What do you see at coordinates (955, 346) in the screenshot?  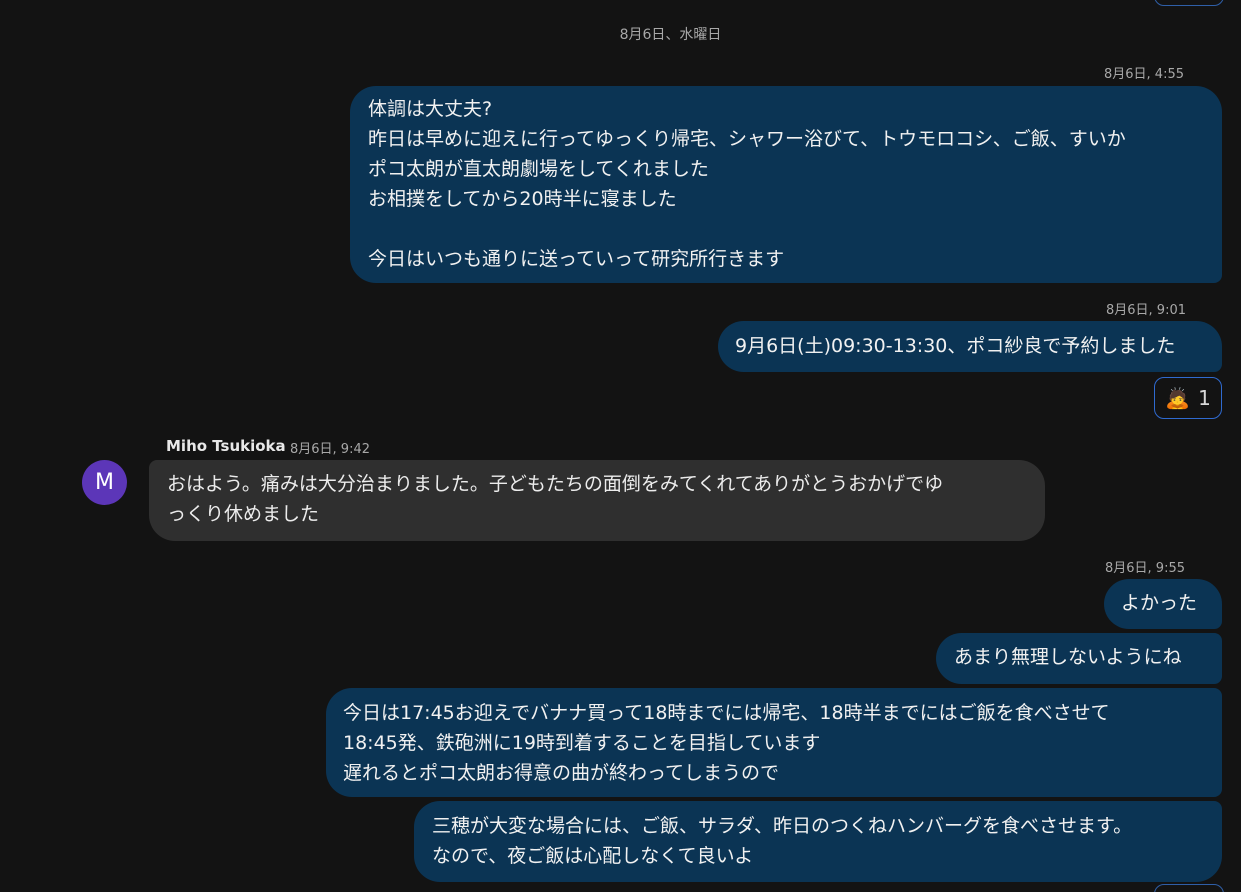 I see `message-line: 9月6日(土)09:30-13:30、ポコ紗良で予約しました` at bounding box center [955, 346].